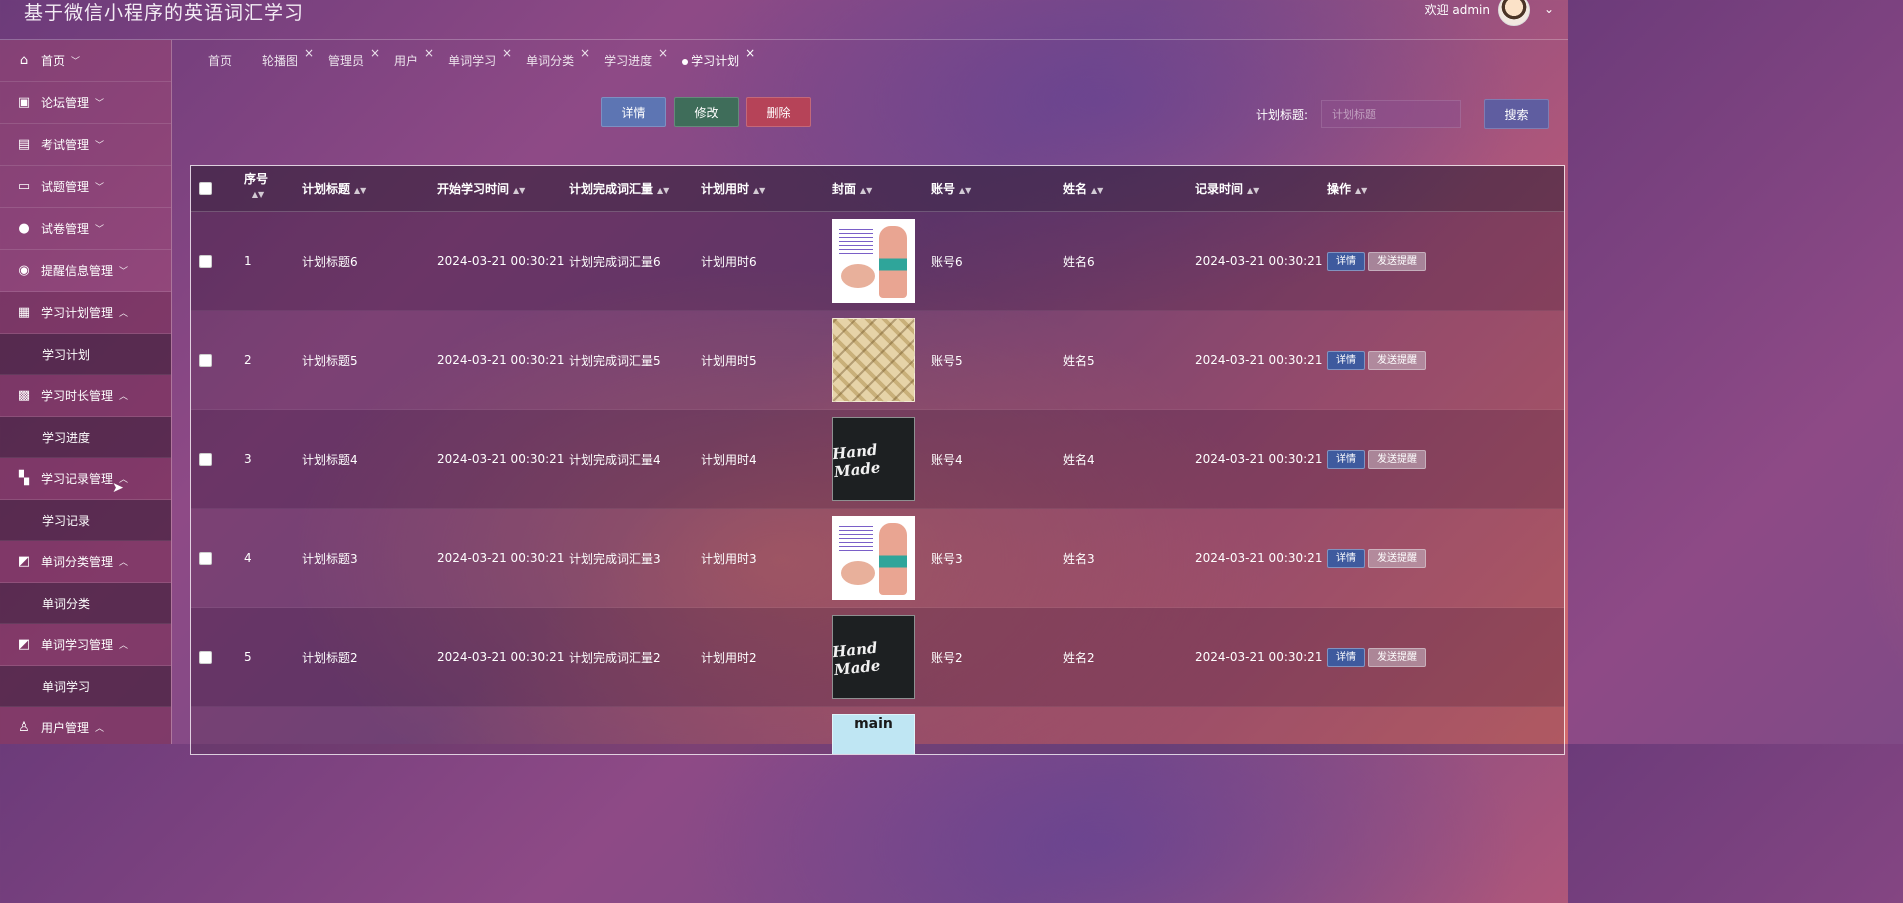  I want to click on sidebar-subitem-8: 学习记录, so click(85, 520).